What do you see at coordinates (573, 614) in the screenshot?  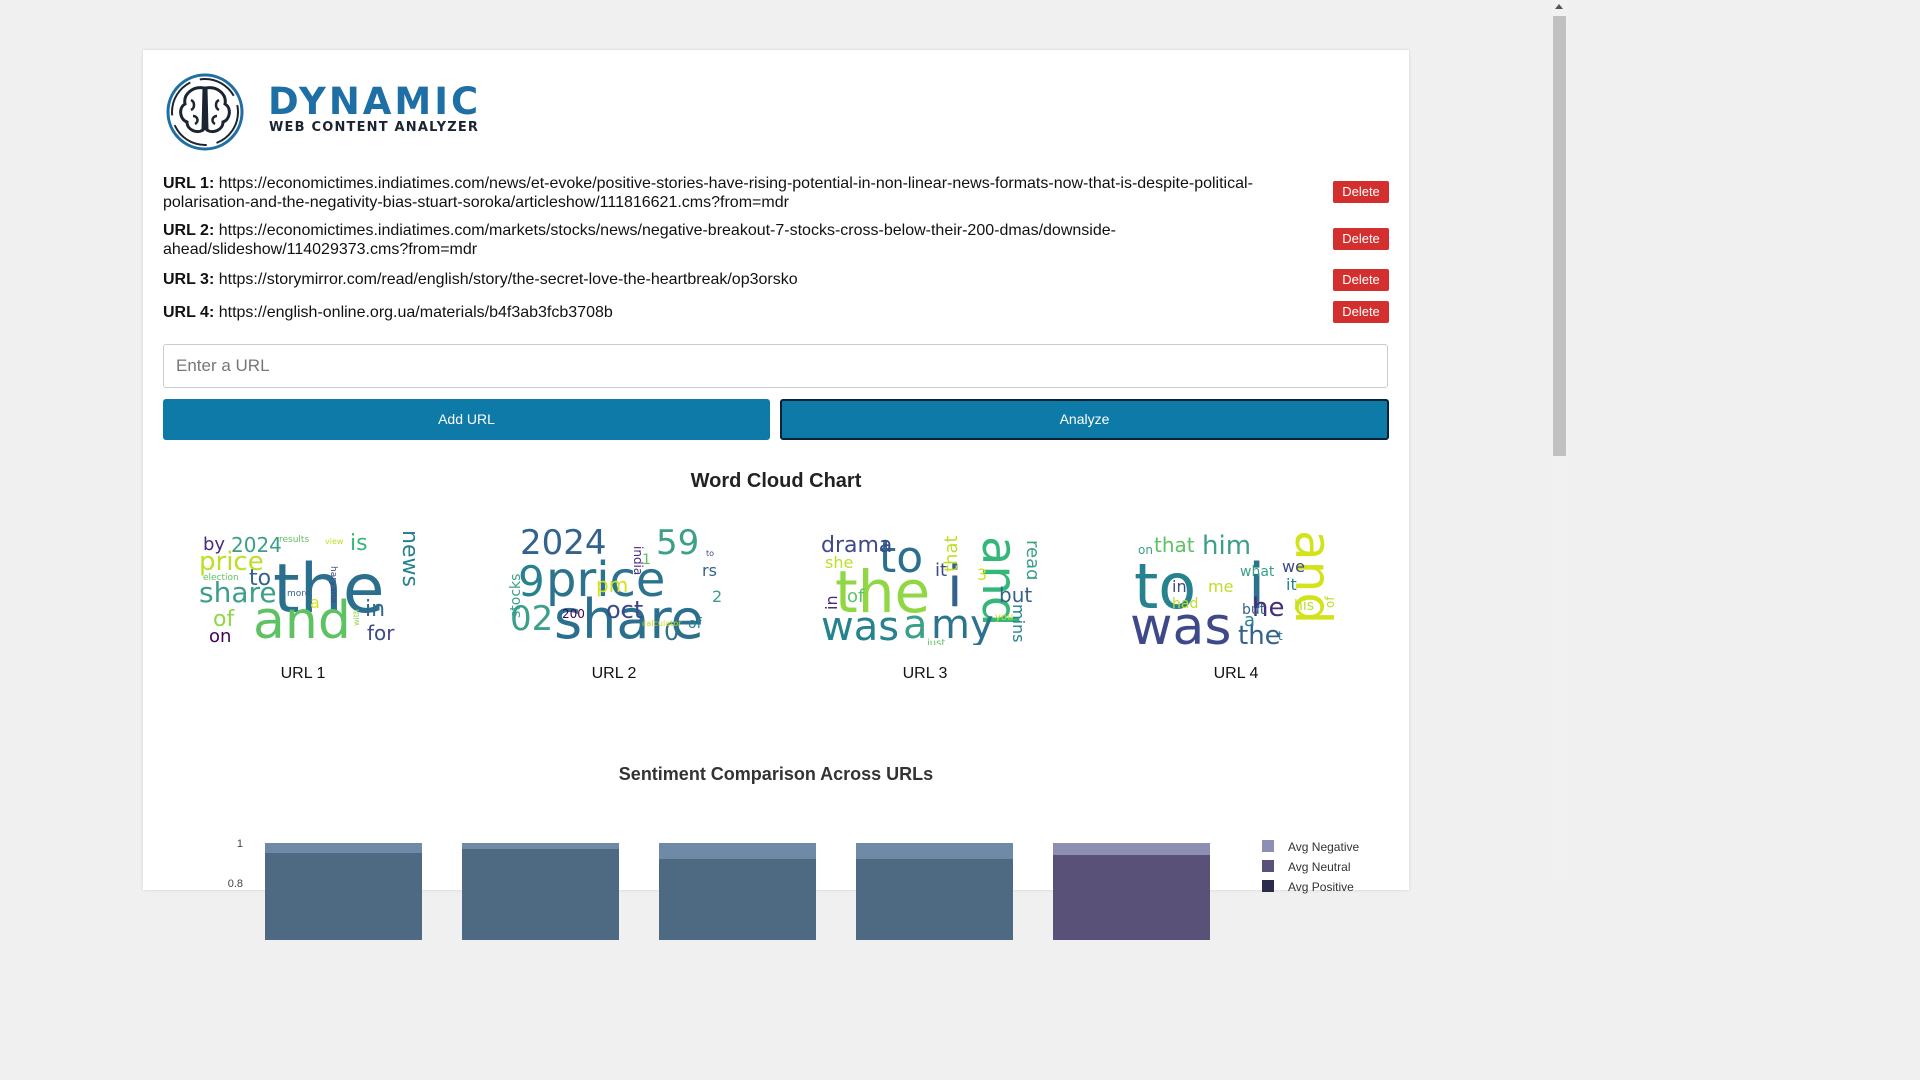 I see `cloud-word: 200` at bounding box center [573, 614].